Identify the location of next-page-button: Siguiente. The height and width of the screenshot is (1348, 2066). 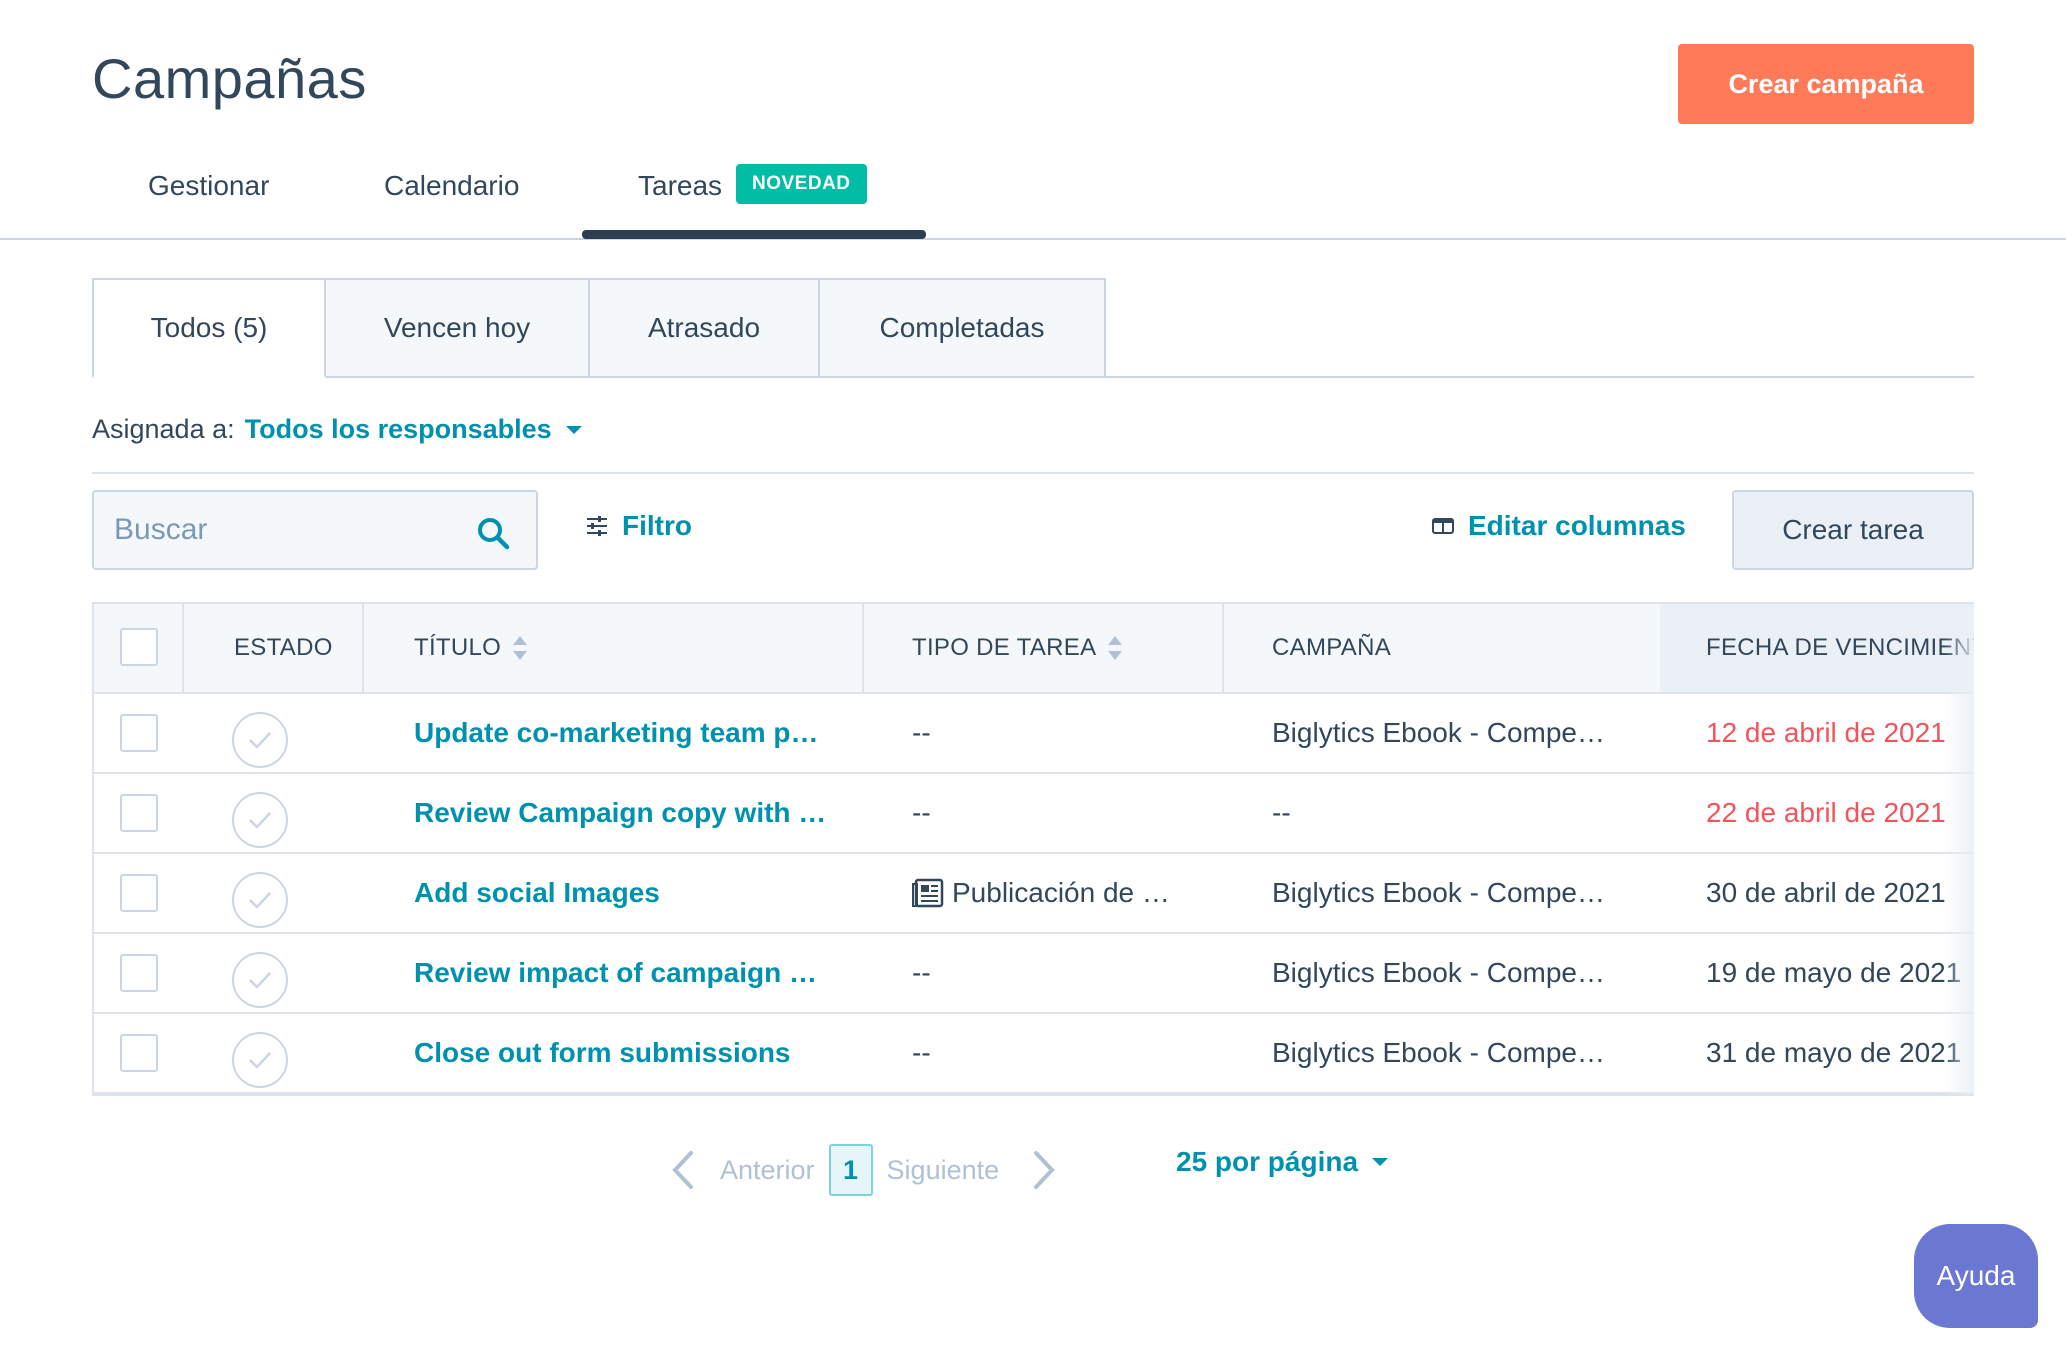
(971, 1170).